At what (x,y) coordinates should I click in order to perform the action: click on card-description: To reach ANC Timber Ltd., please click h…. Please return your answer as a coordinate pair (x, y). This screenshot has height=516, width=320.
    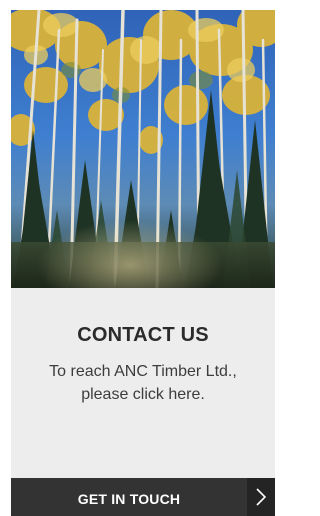
    Looking at the image, I should click on (143, 383).